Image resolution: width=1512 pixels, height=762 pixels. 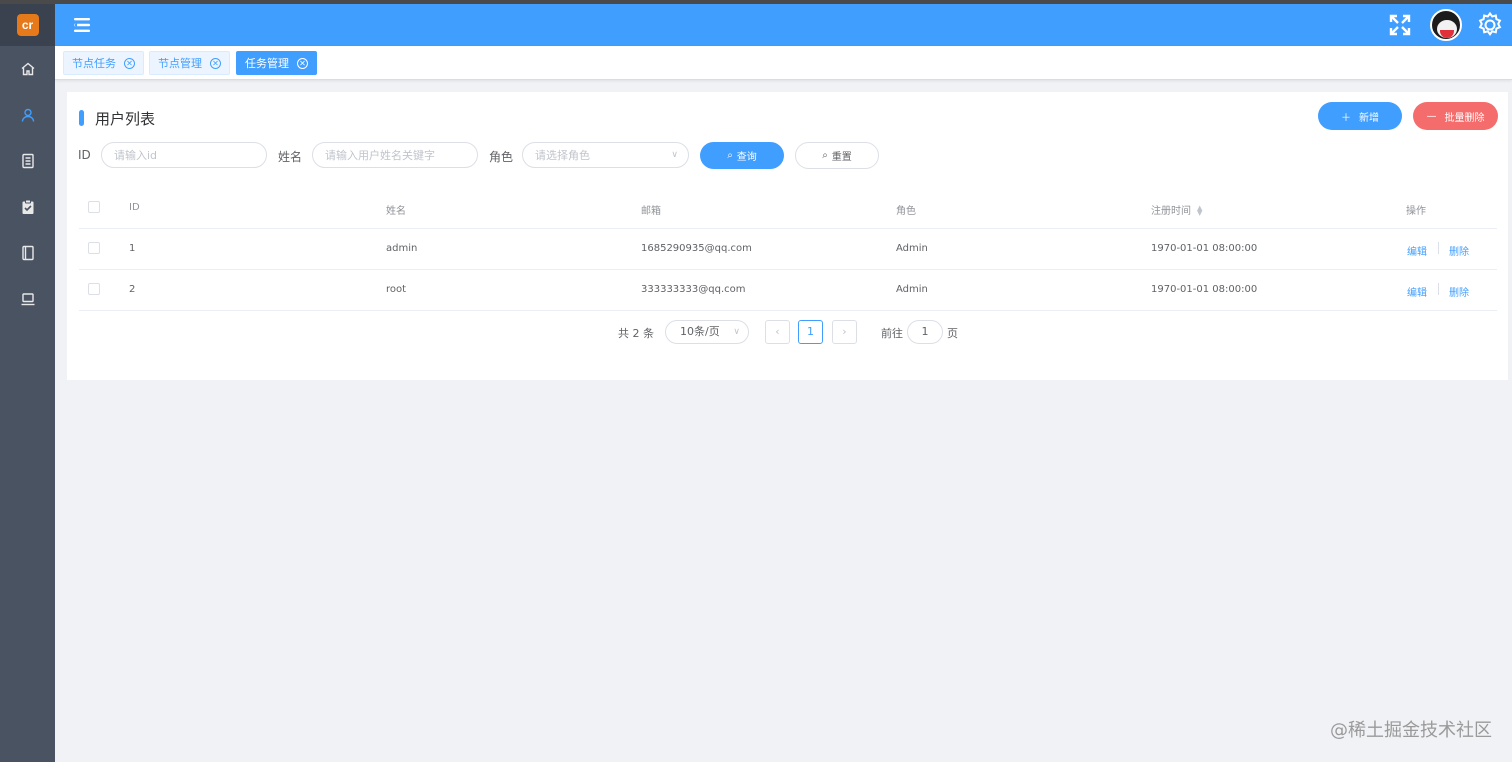 I want to click on pagination: 共 2 条 10条/页 ∨ ‹ 1 › 前往 1 页, so click(x=787, y=332).